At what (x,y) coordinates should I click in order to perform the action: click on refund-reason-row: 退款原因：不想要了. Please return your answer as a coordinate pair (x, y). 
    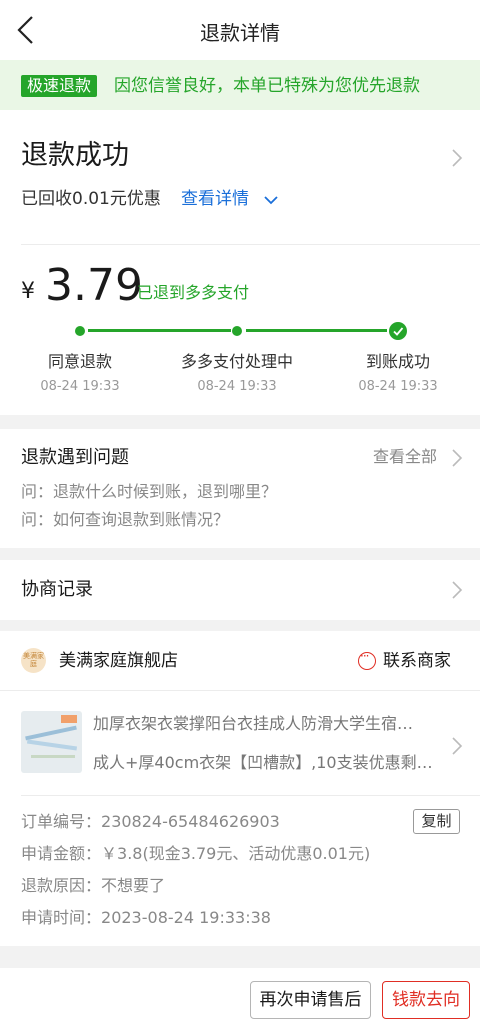
    Looking at the image, I should click on (93, 886).